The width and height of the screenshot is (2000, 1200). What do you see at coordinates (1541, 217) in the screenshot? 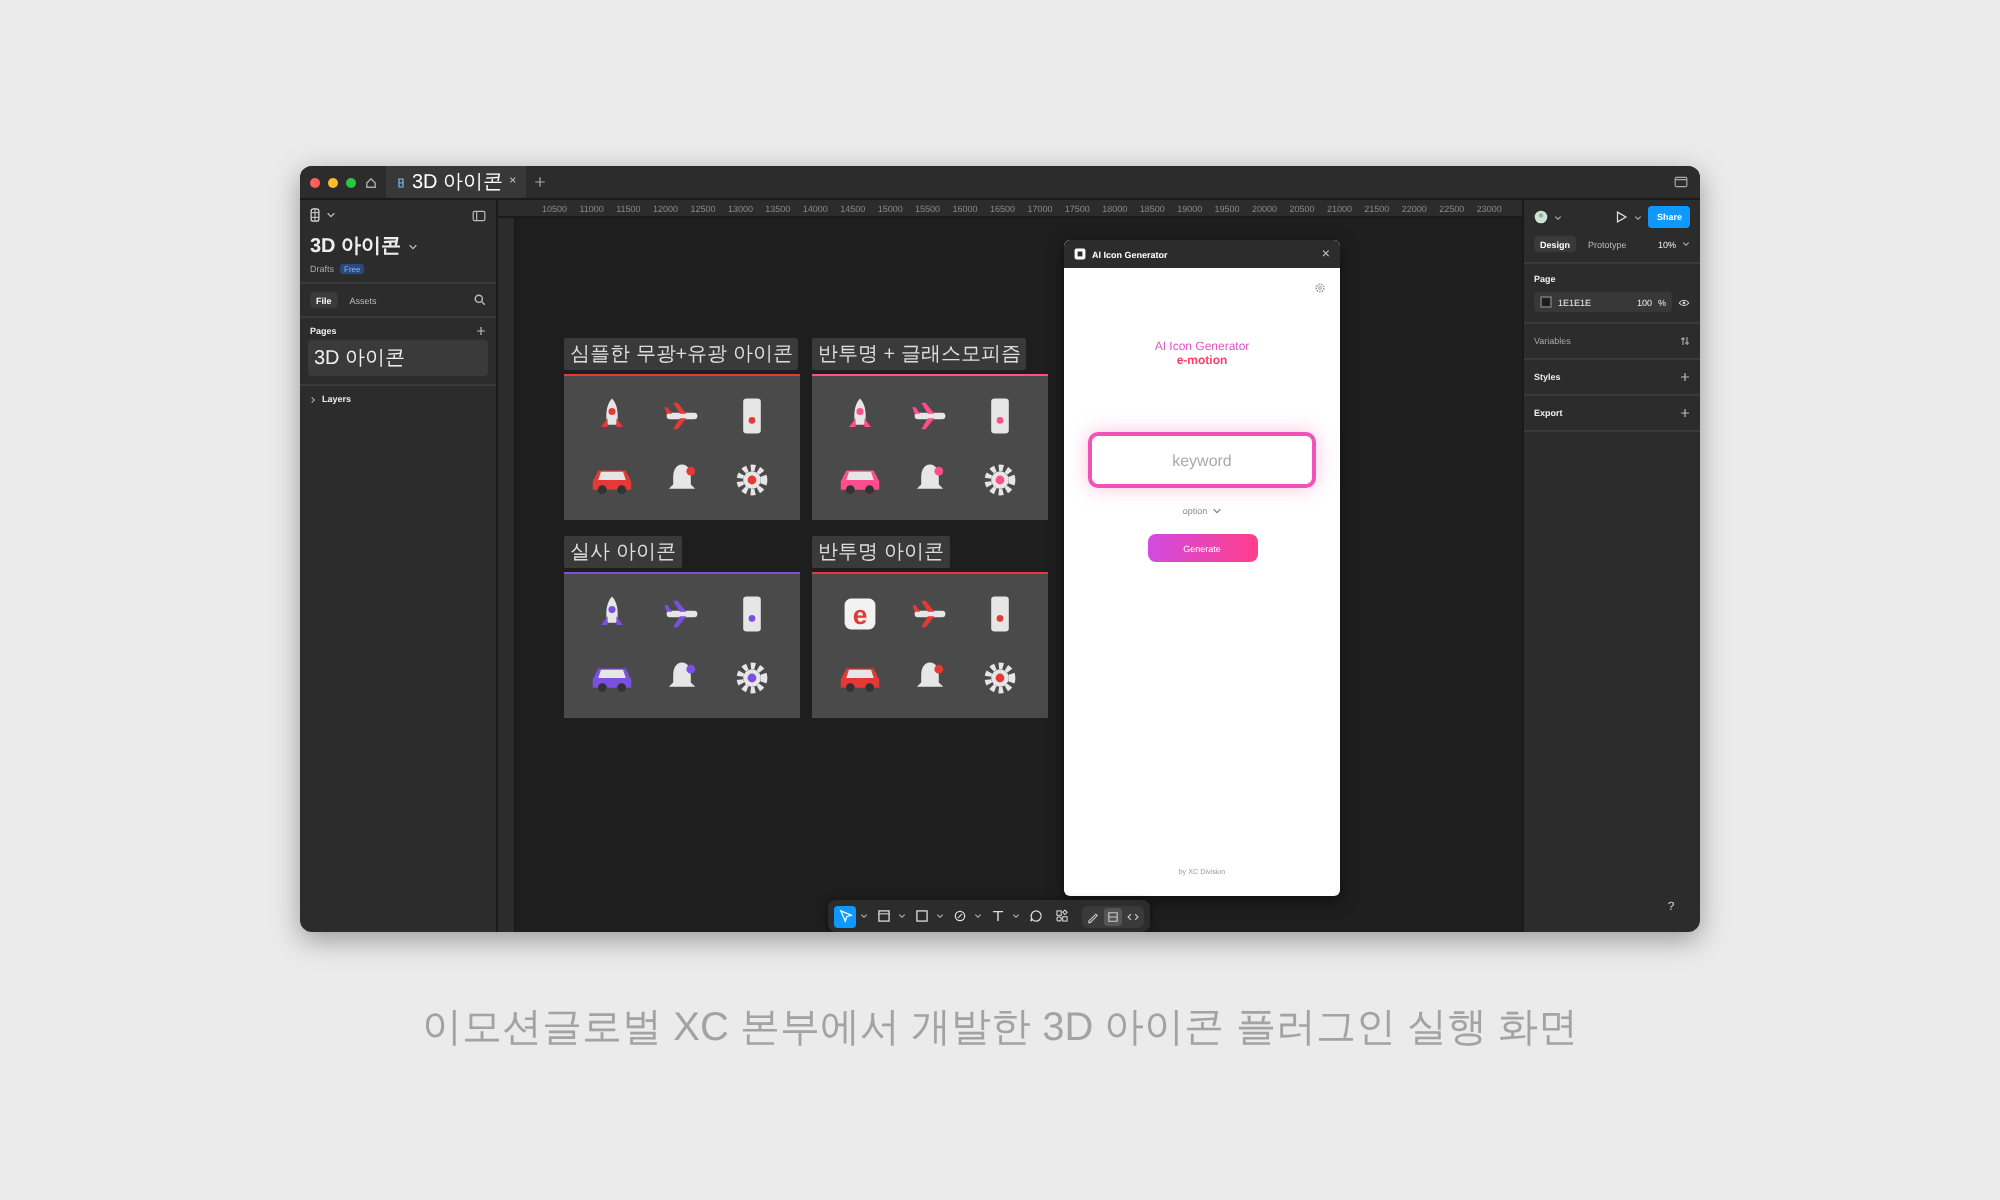
I see `avatar-icon` at bounding box center [1541, 217].